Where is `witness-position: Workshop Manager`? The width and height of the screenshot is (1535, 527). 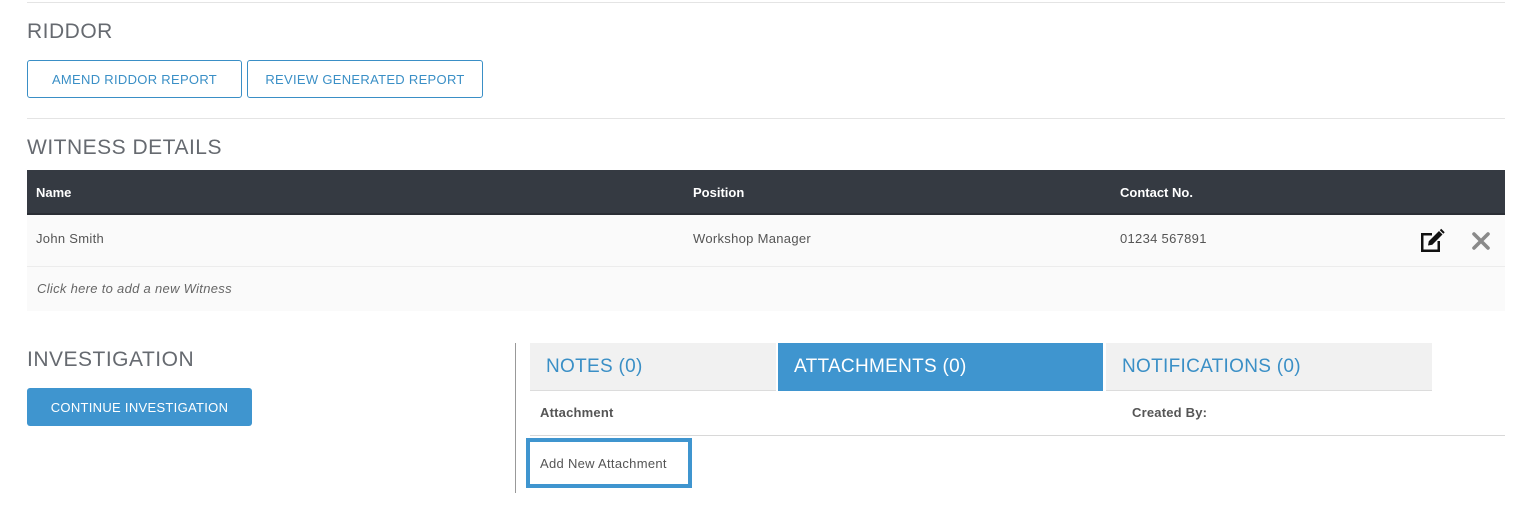 witness-position: Workshop Manager is located at coordinates (752, 238).